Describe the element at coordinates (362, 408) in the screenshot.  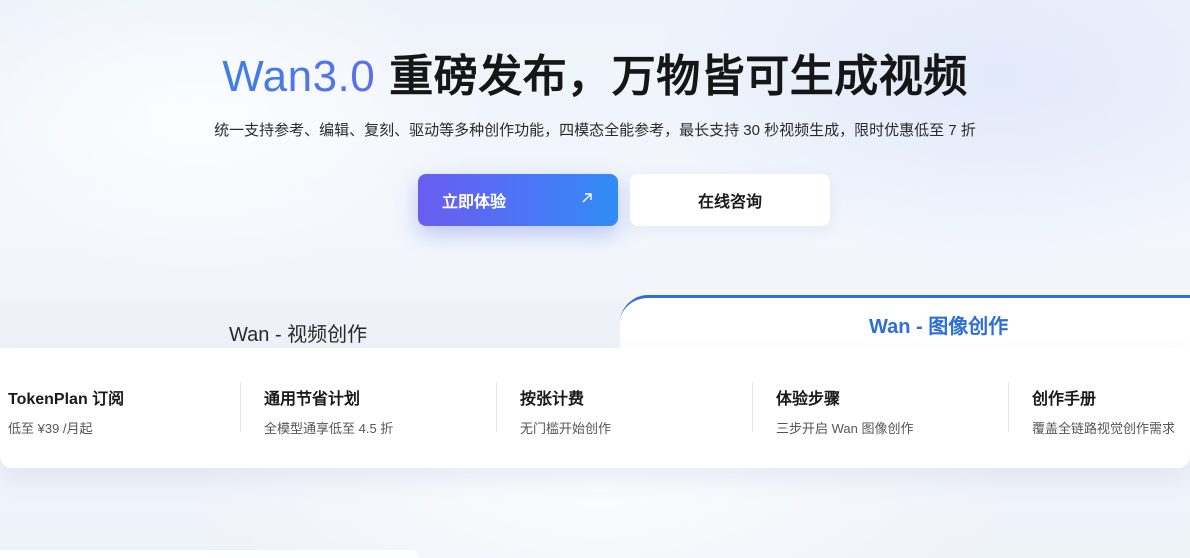
I see `card-savings-plan: 通用节省计划 全模型通享低至 4.5 折` at that location.